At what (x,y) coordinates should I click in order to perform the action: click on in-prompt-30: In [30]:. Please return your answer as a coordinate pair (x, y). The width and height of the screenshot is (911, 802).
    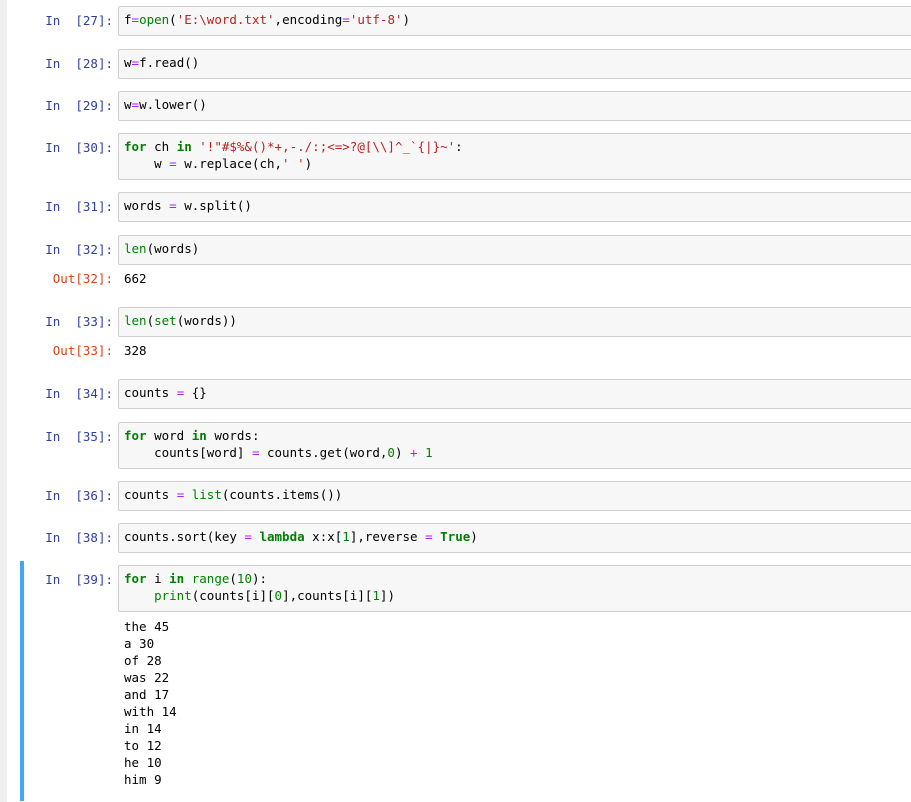
    Looking at the image, I should click on (79, 147).